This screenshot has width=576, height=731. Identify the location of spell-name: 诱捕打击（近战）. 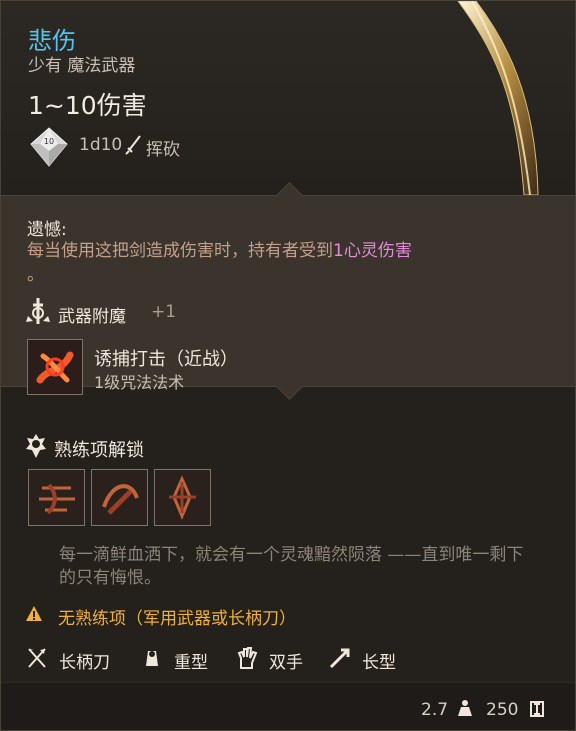
(166, 359).